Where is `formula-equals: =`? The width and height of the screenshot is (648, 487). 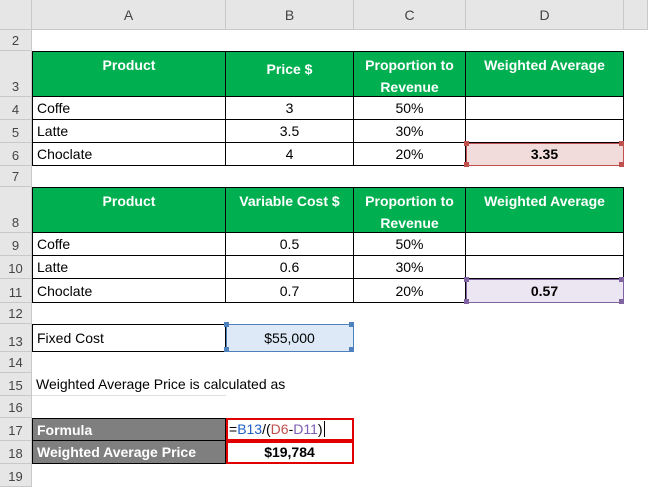 formula-equals: = is located at coordinates (233, 429).